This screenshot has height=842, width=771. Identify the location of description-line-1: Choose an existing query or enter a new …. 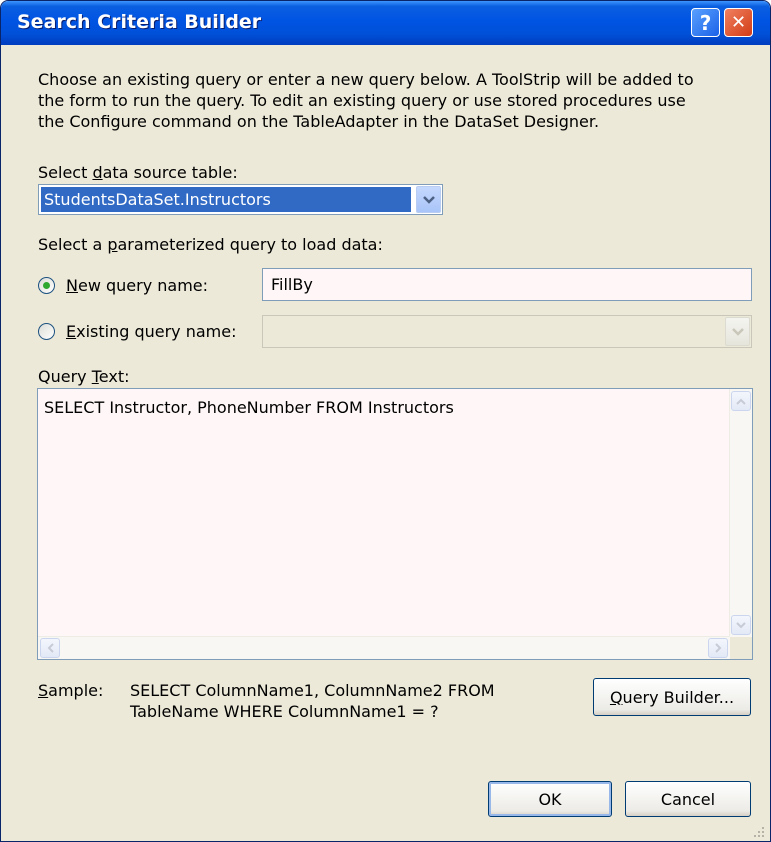
(366, 79).